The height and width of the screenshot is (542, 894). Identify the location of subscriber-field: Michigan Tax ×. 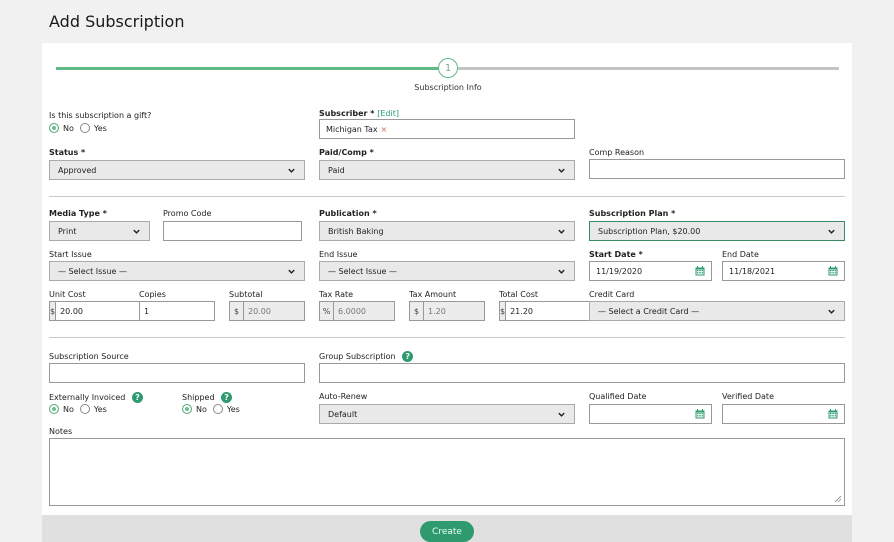
(447, 129).